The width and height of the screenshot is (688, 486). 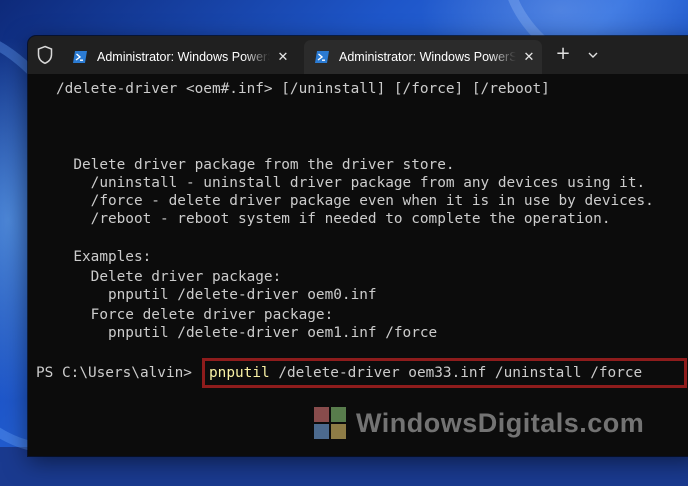 I want to click on admin-shield-icon, so click(x=45, y=55).